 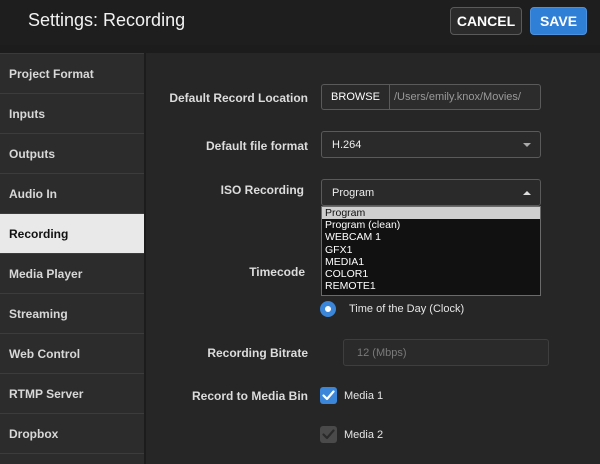 I want to click on title-bar: Settings: Recording CANCEL SAVE, so click(x=300, y=22).